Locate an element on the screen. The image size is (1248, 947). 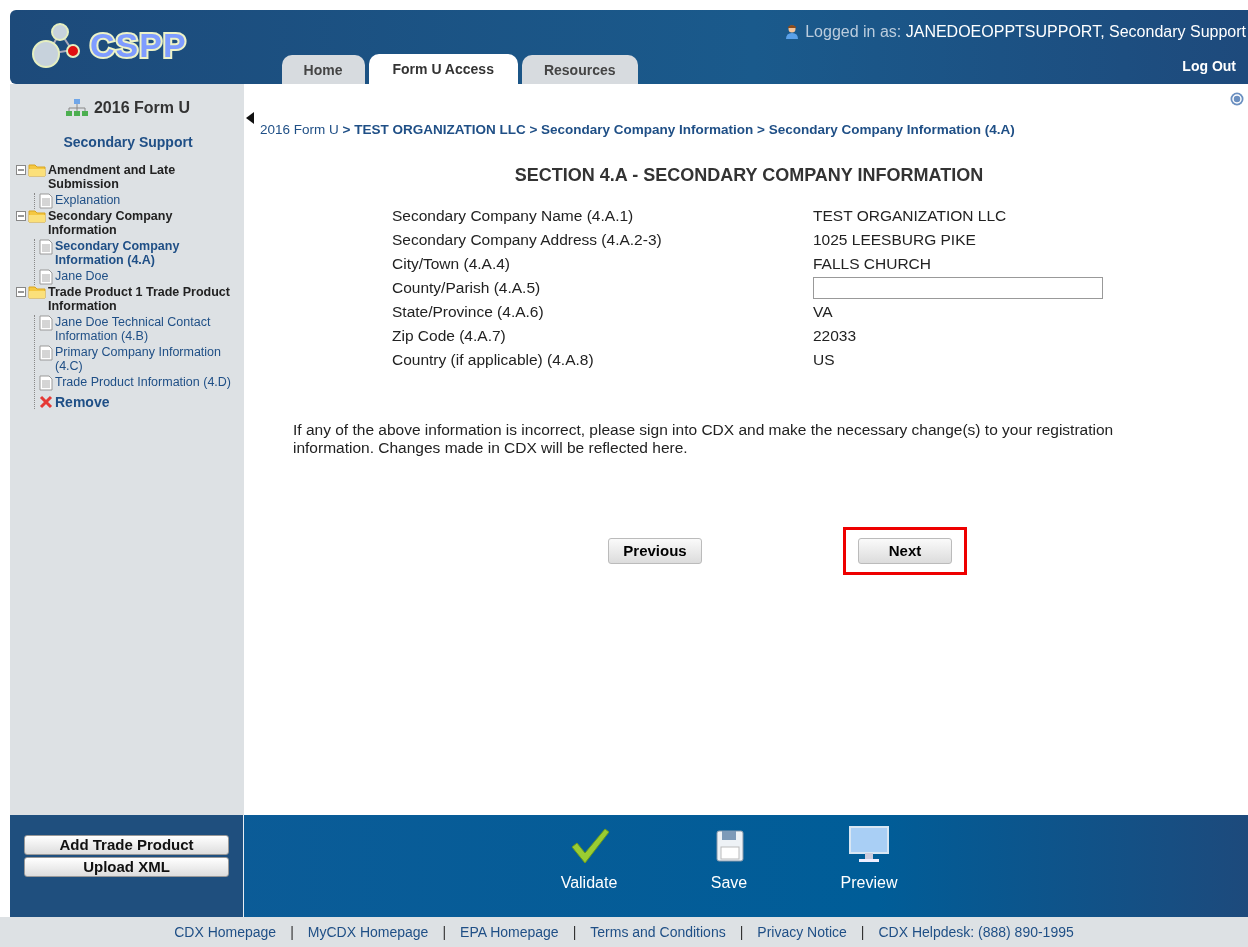
section-title: SECTION 4.A - SECONDARY COMPANY INFORMATION is located at coordinates (749, 176).